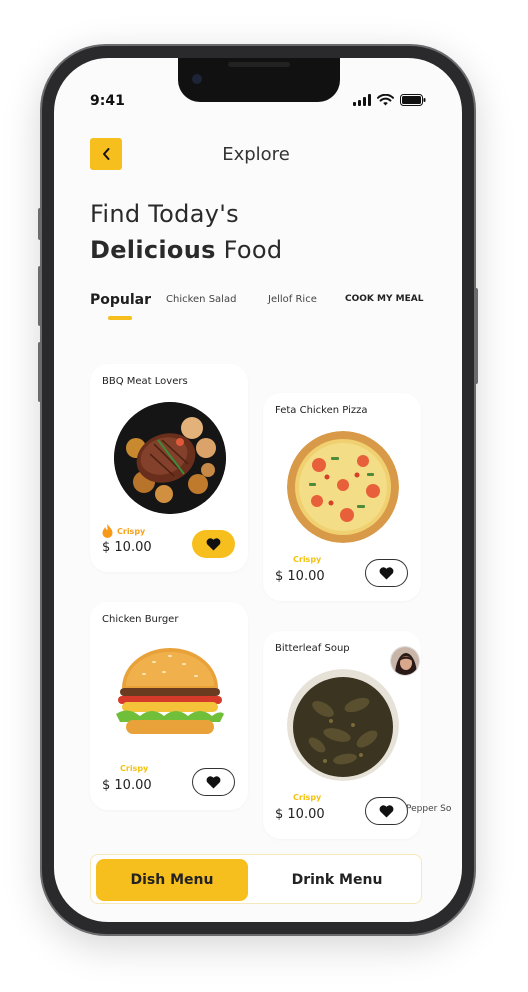  Describe the element at coordinates (120, 318) in the screenshot. I see `tab-active-indicator` at that location.